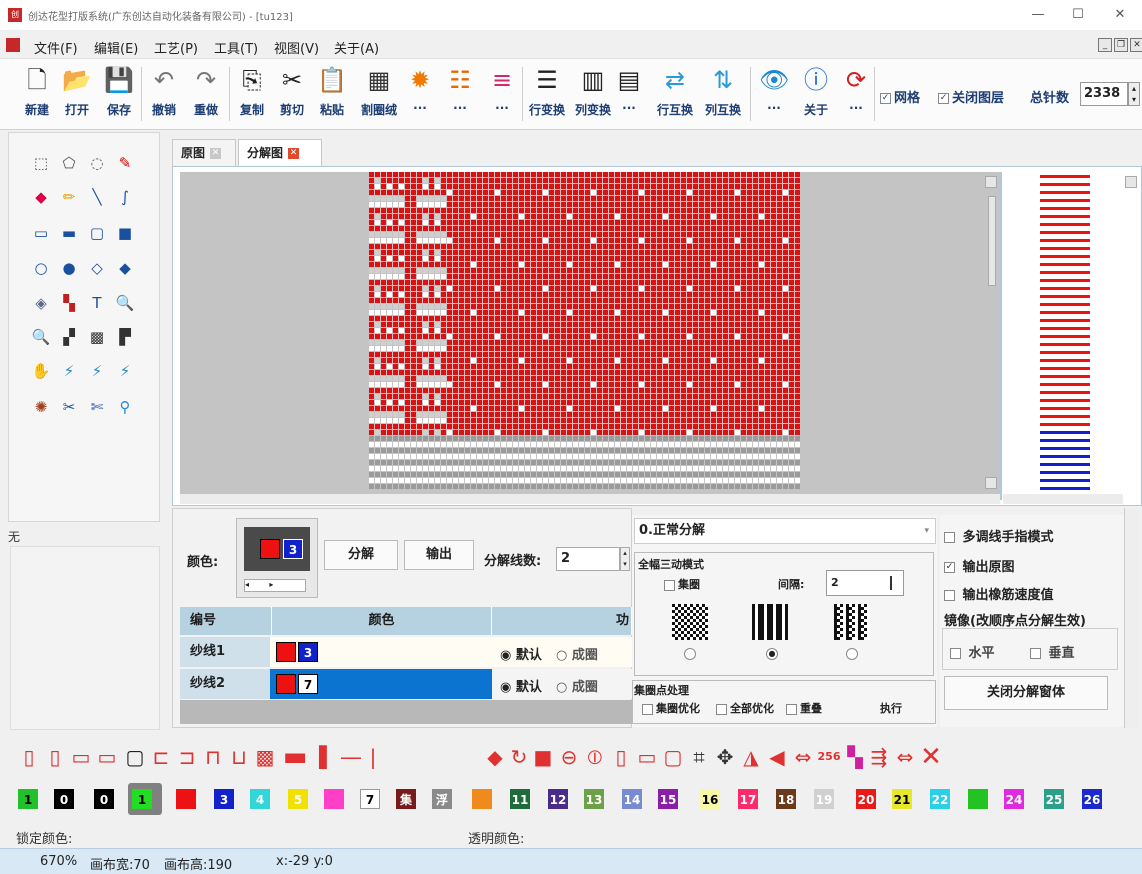 The width and height of the screenshot is (1142, 874). What do you see at coordinates (1054, 799) in the screenshot?
I see `palette-color-swatch: 25` at bounding box center [1054, 799].